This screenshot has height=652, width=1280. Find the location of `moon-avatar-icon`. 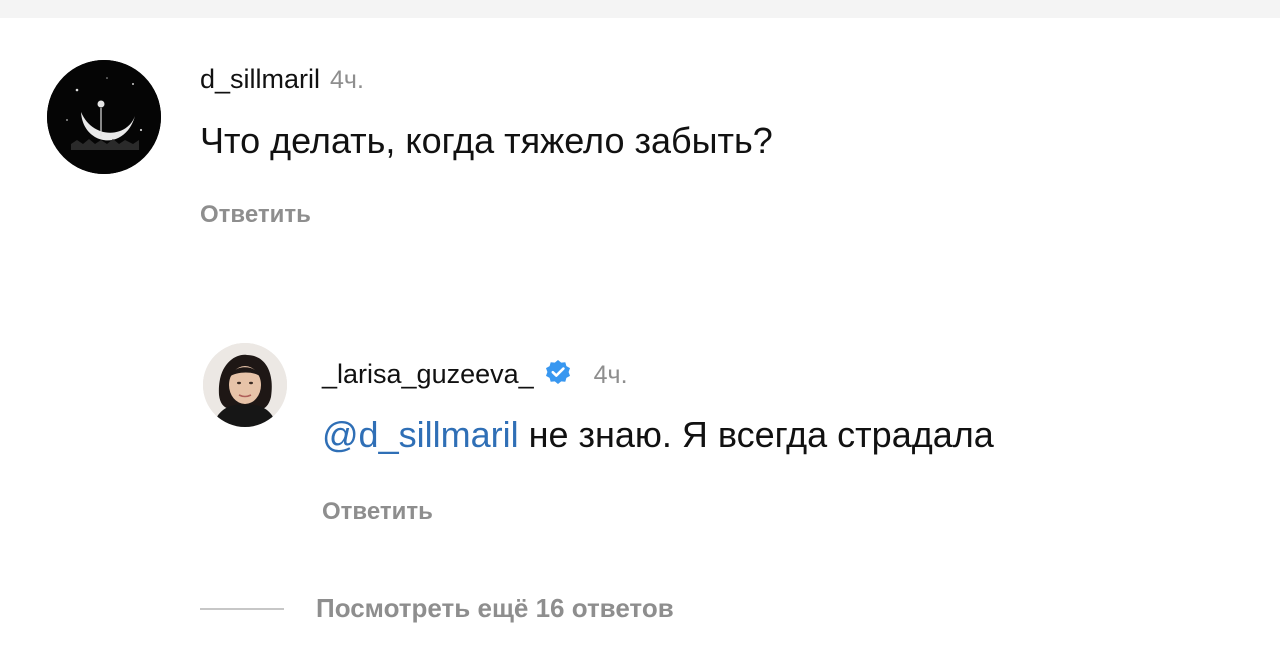

moon-avatar-icon is located at coordinates (104, 117).